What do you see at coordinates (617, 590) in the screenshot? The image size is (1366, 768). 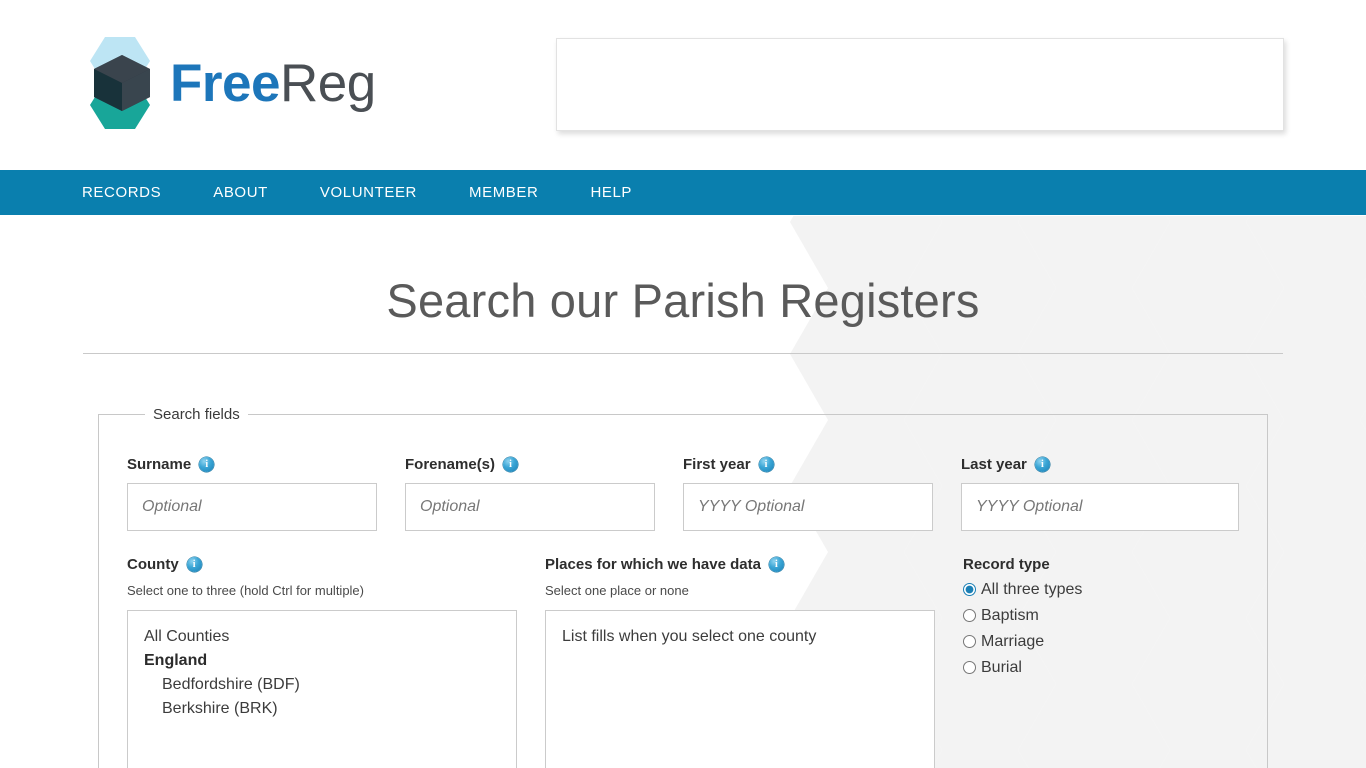 I see `places-hint: Select one place or none` at bounding box center [617, 590].